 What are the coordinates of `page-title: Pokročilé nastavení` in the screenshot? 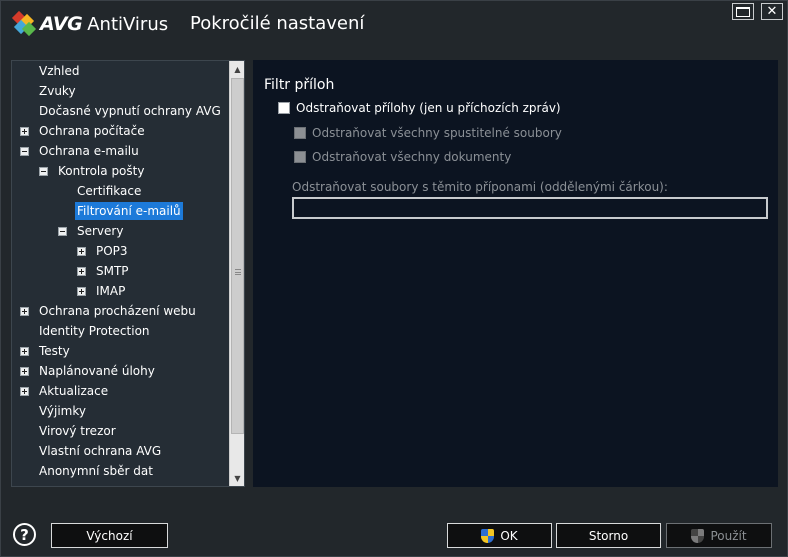 It's located at (277, 23).